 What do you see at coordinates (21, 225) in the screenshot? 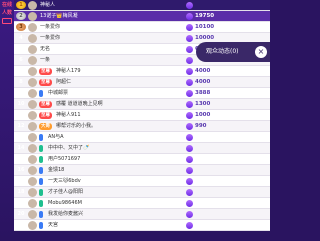
I see `rank-number: 21` at bounding box center [21, 225].